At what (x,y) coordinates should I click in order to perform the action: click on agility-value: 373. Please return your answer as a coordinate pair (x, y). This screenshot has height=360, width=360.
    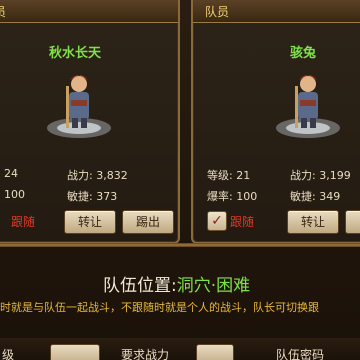
    Looking at the image, I should click on (107, 196).